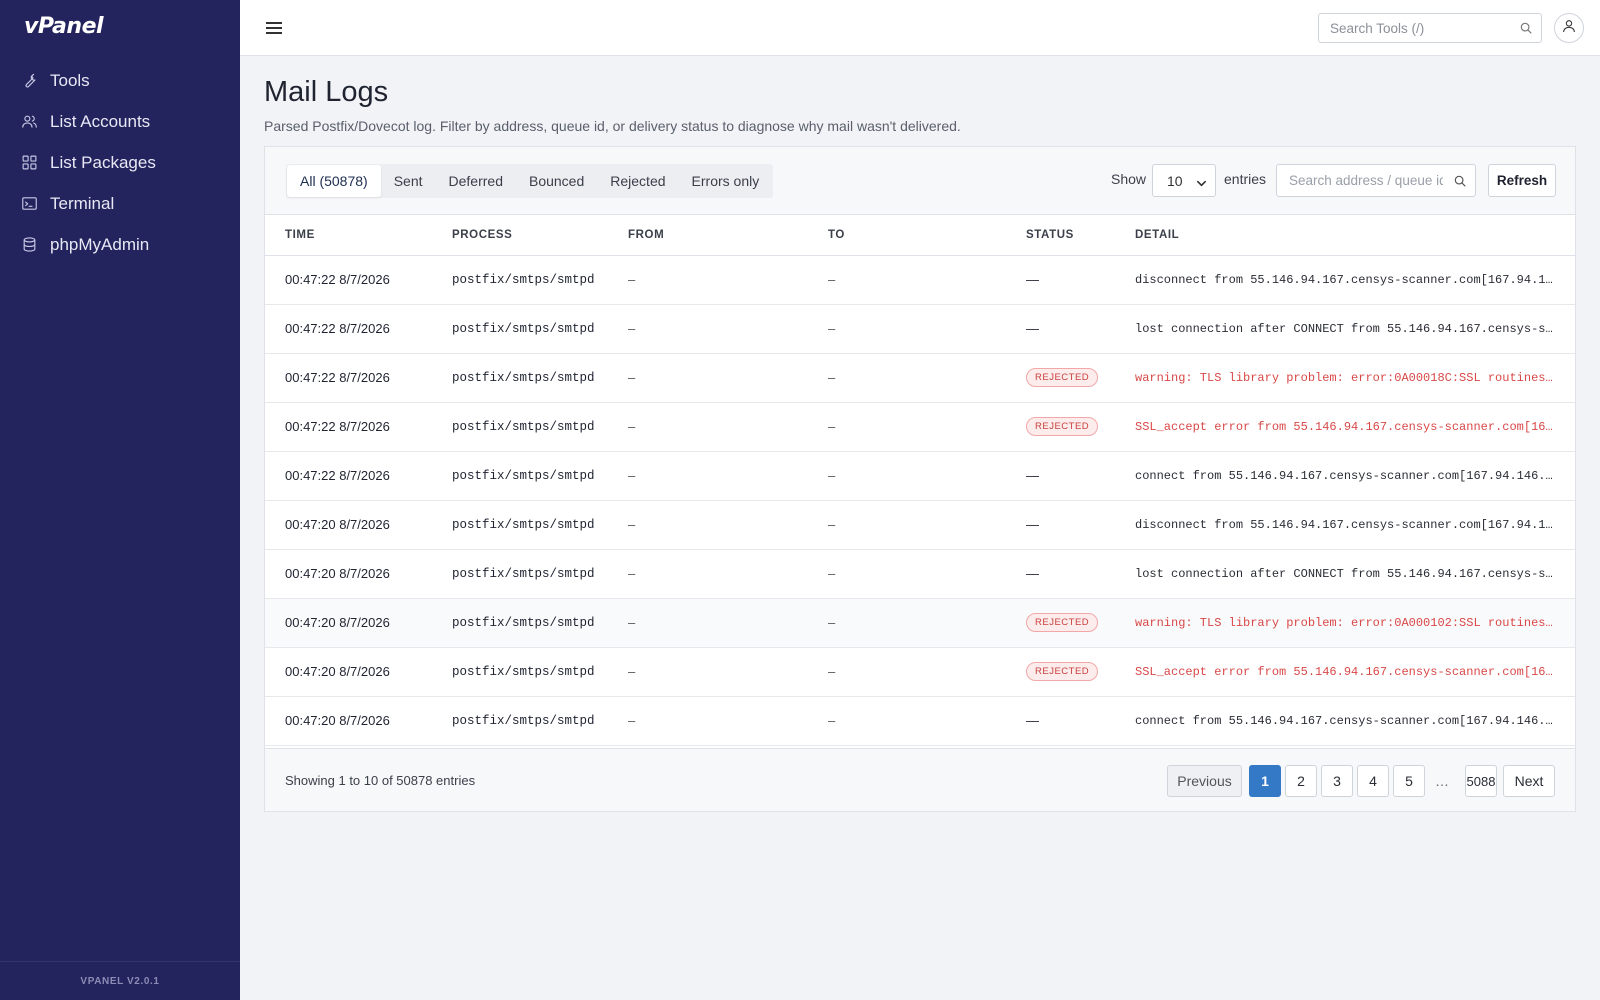  I want to click on sidebar-item-label: phpMyAdmin, so click(100, 244).